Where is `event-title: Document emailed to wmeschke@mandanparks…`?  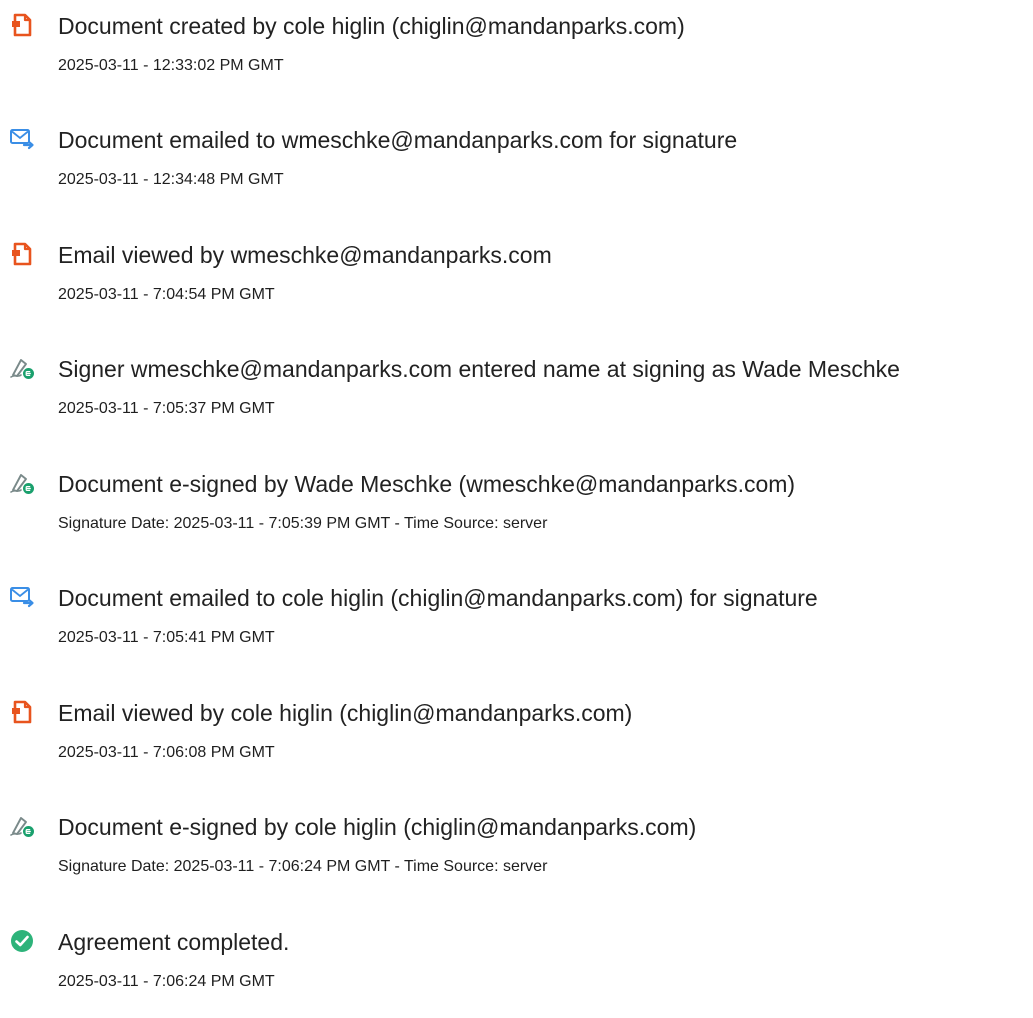
event-title: Document emailed to wmeschke@mandanparks… is located at coordinates (398, 140).